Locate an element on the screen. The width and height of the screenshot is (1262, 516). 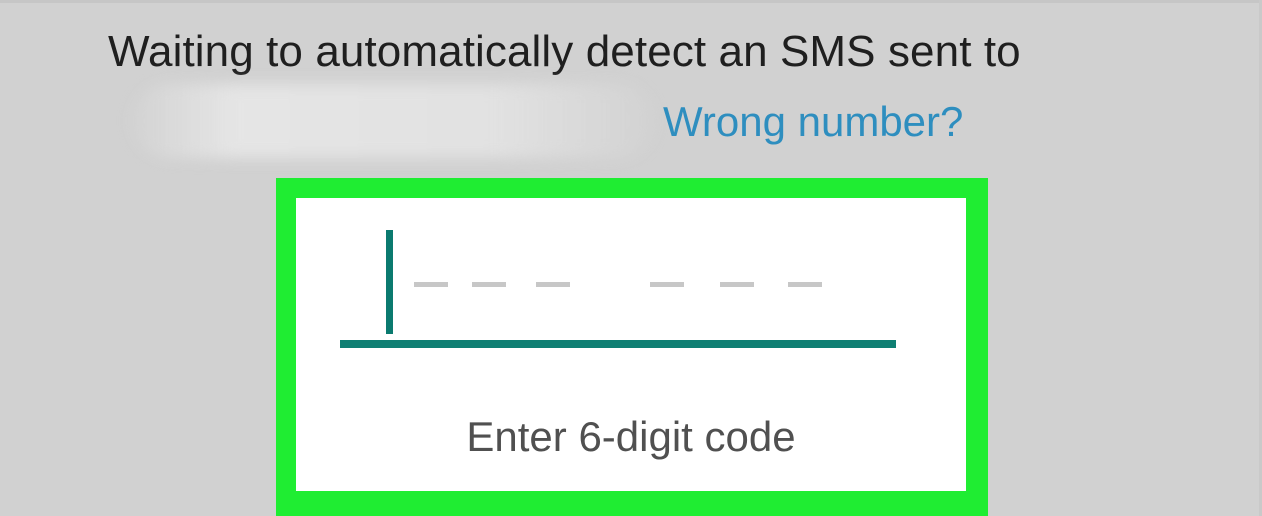
wrong-number-link: Wrong number? is located at coordinates (813, 122).